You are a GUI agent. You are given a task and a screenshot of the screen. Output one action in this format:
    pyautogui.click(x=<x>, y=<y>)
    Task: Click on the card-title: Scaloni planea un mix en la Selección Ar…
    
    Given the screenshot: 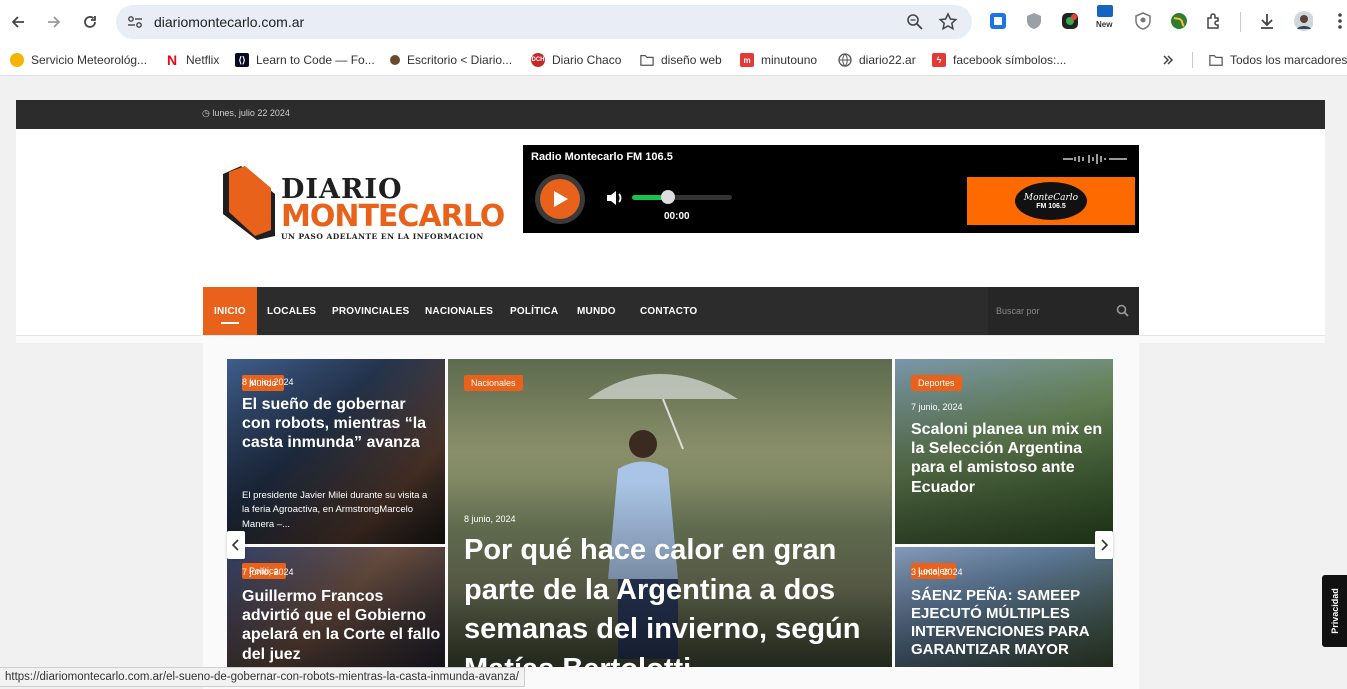 What is the action you would take?
    pyautogui.click(x=1008, y=458)
    